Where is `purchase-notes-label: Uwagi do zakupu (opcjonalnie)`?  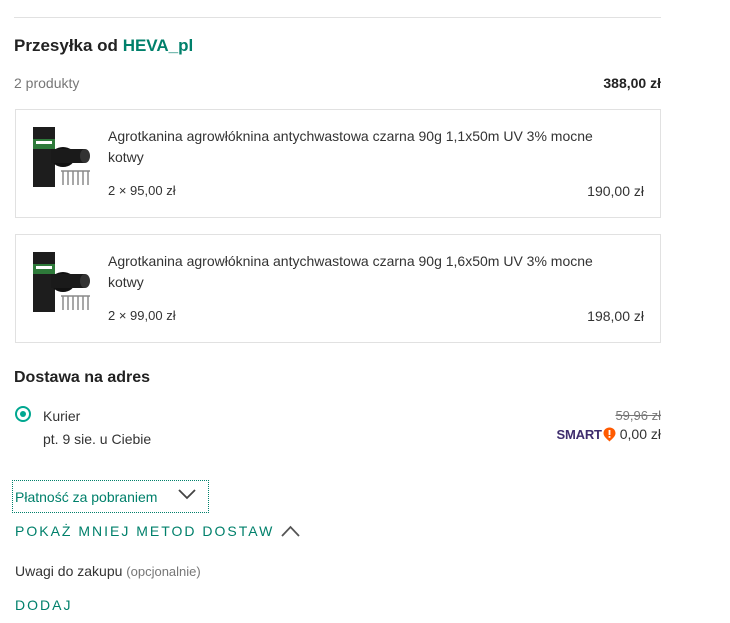 purchase-notes-label: Uwagi do zakupu (opcjonalnie) is located at coordinates (108, 571).